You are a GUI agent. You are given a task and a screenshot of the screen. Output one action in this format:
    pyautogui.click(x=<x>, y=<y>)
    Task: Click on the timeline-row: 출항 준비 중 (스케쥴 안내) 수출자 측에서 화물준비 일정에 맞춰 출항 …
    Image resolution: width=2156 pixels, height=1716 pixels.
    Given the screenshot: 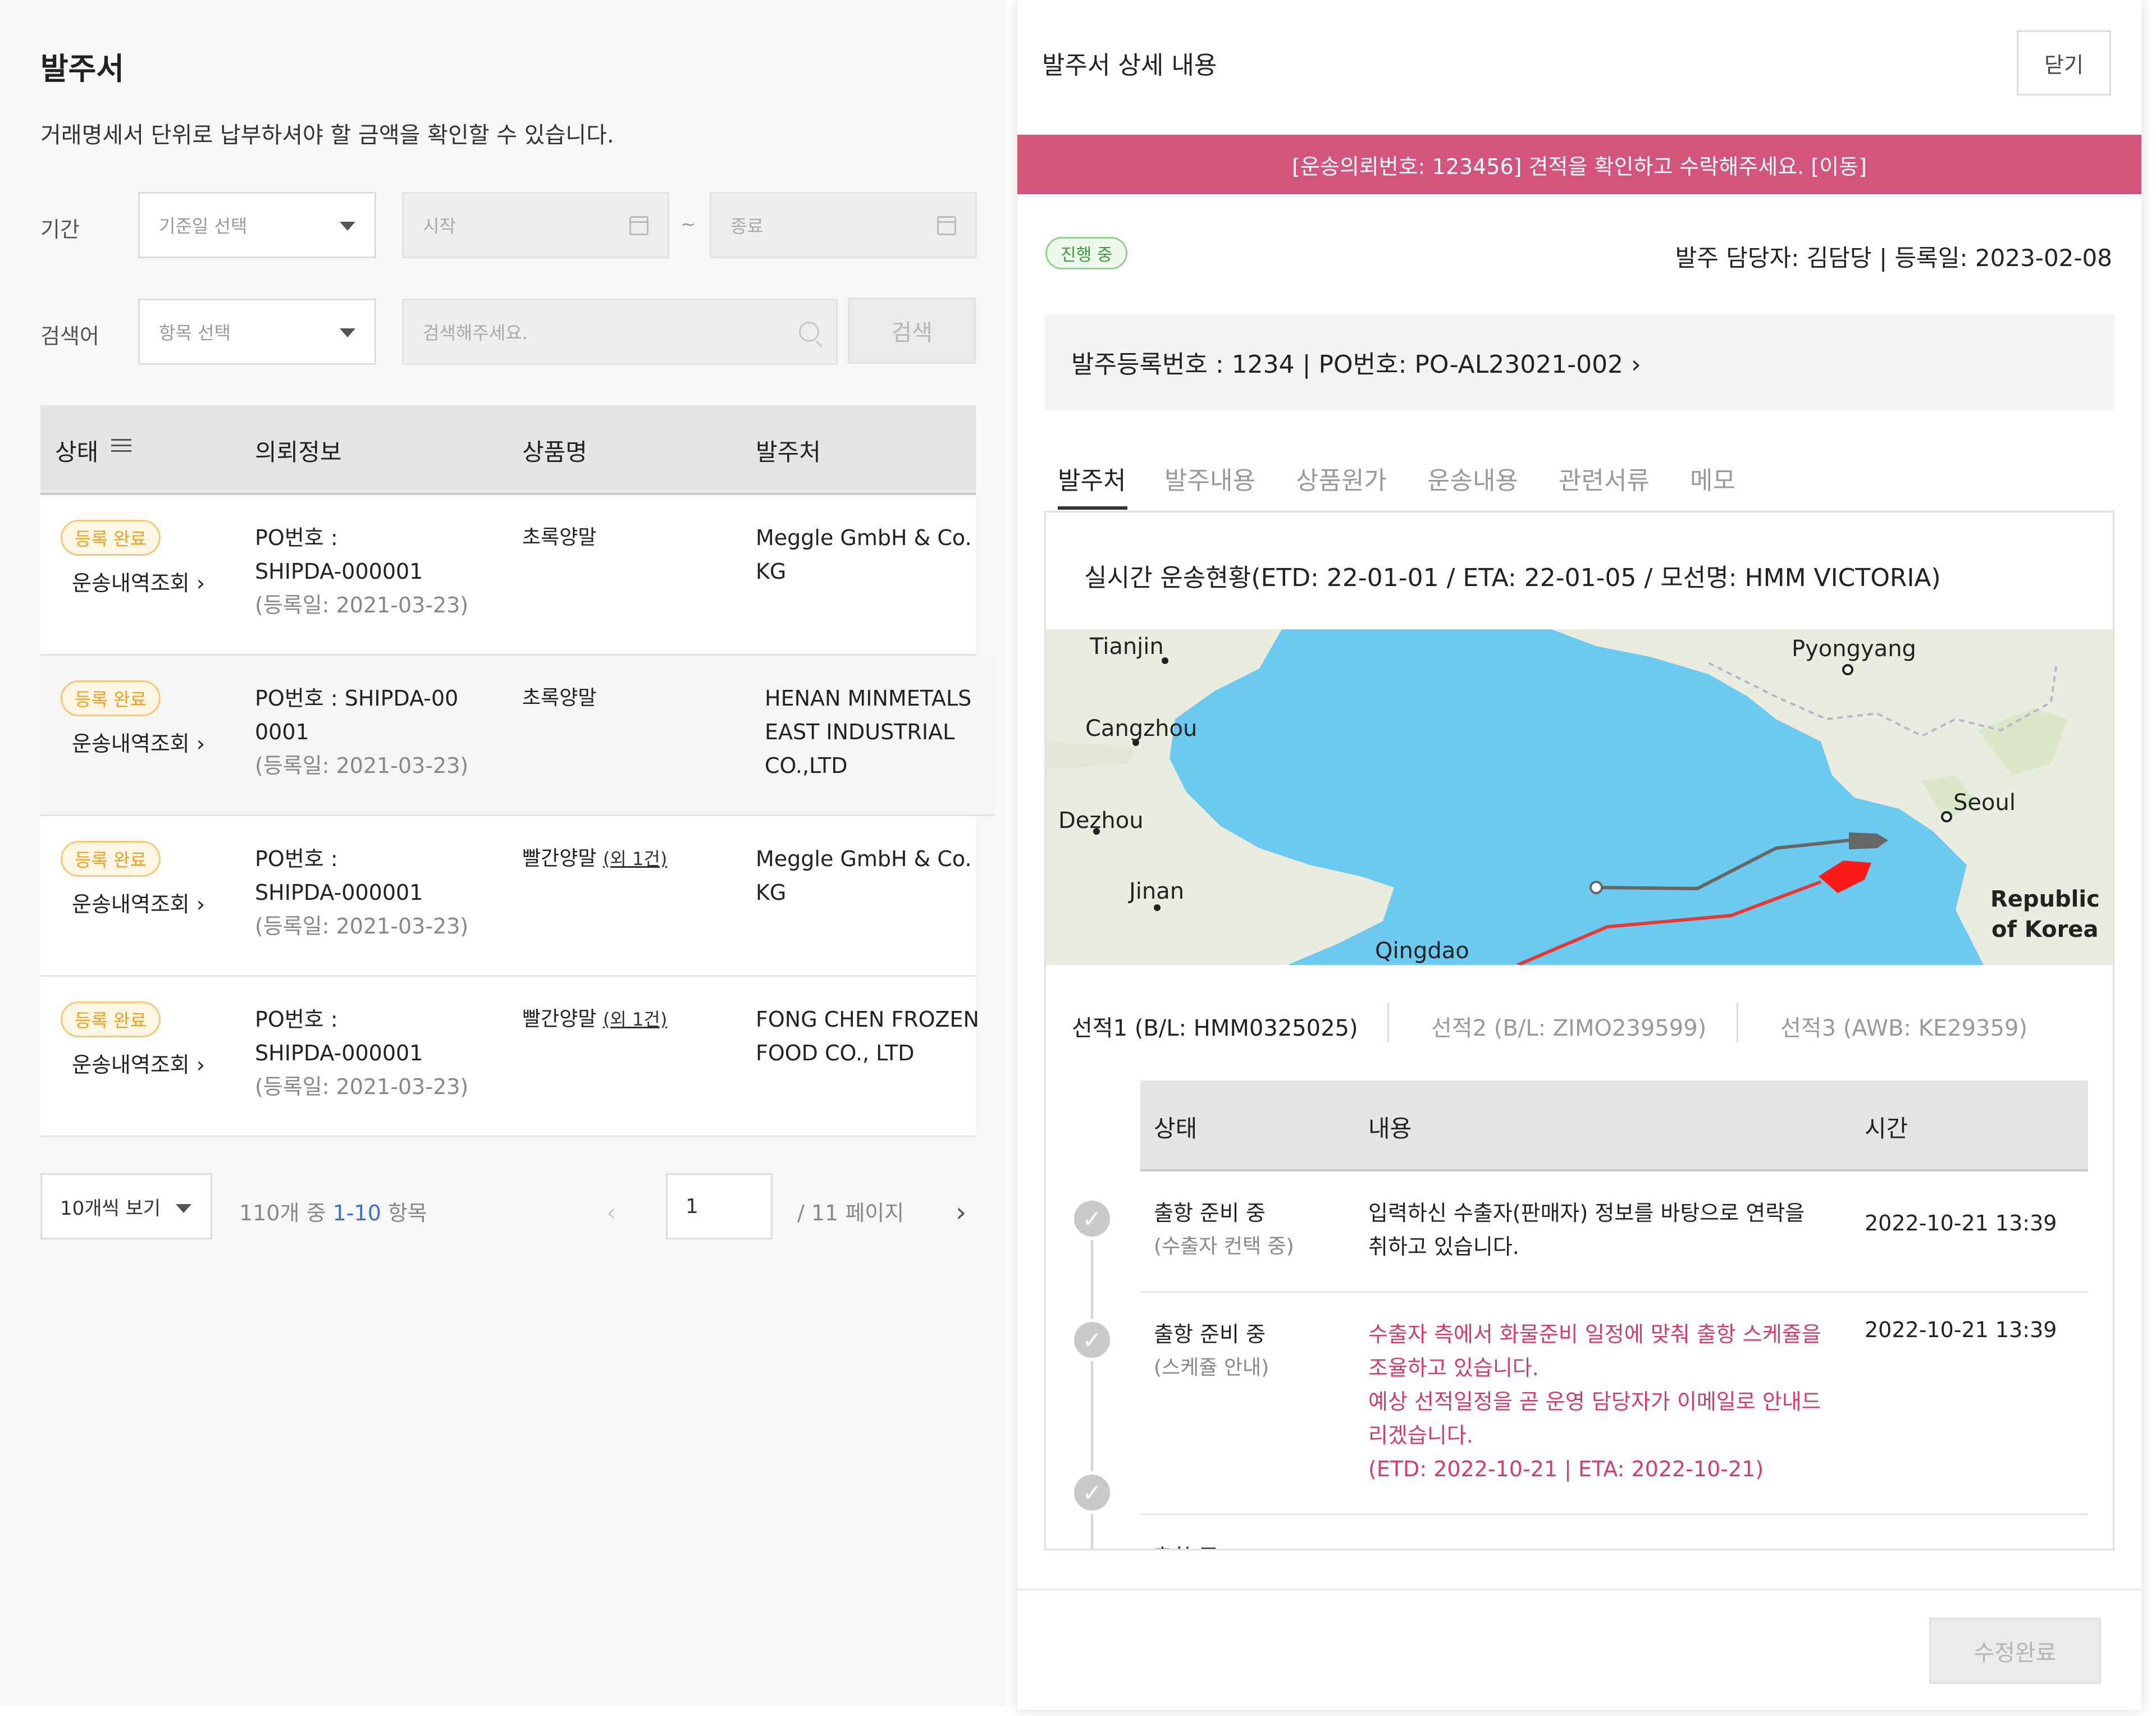 What is the action you would take?
    pyautogui.click(x=1614, y=1404)
    